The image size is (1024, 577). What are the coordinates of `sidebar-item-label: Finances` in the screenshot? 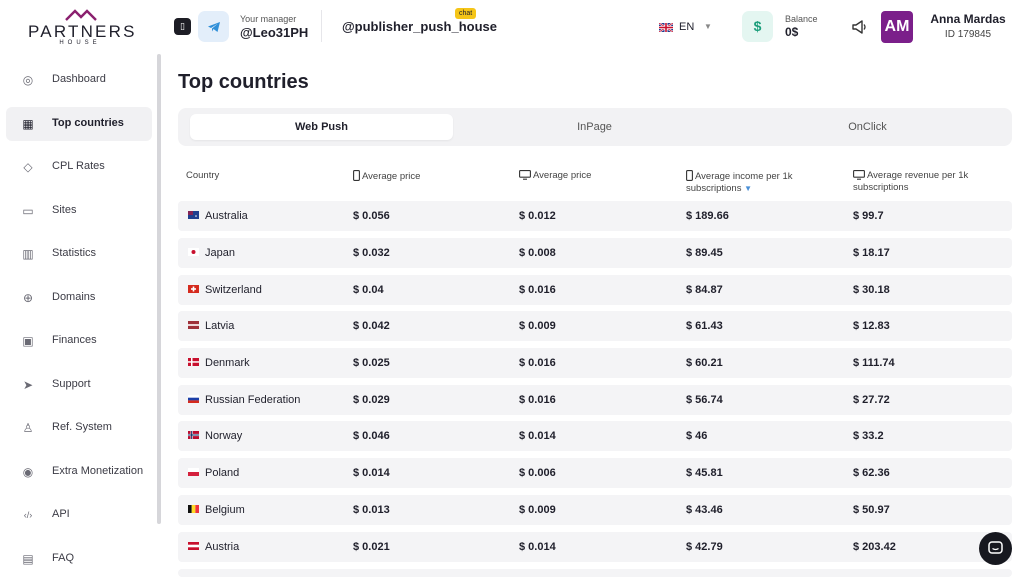 It's located at (74, 340).